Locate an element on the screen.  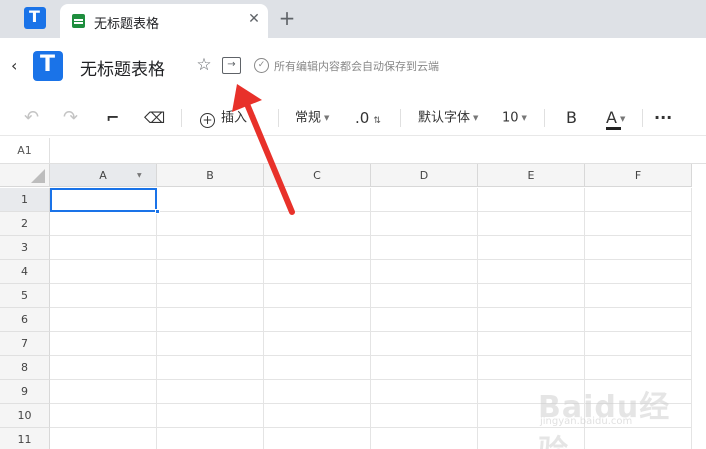
tab-title: 无标题表格 is located at coordinates (127, 24).